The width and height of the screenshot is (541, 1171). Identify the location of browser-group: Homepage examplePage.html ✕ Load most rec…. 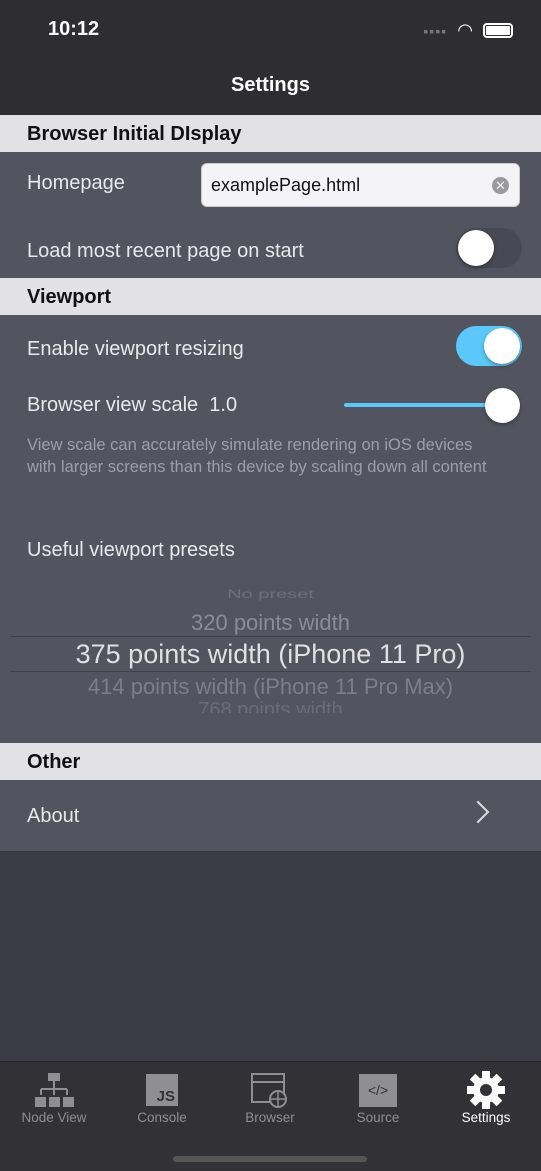
(270, 215).